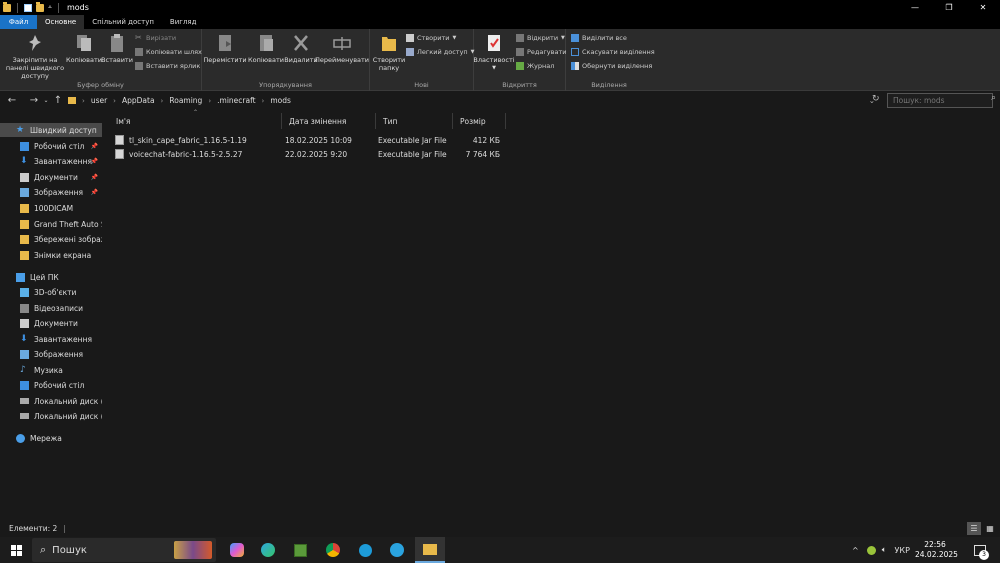 The height and width of the screenshot is (563, 1000). What do you see at coordinates (167, 66) in the screenshot?
I see `paste-shortcut-button: Вставити ярлик` at bounding box center [167, 66].